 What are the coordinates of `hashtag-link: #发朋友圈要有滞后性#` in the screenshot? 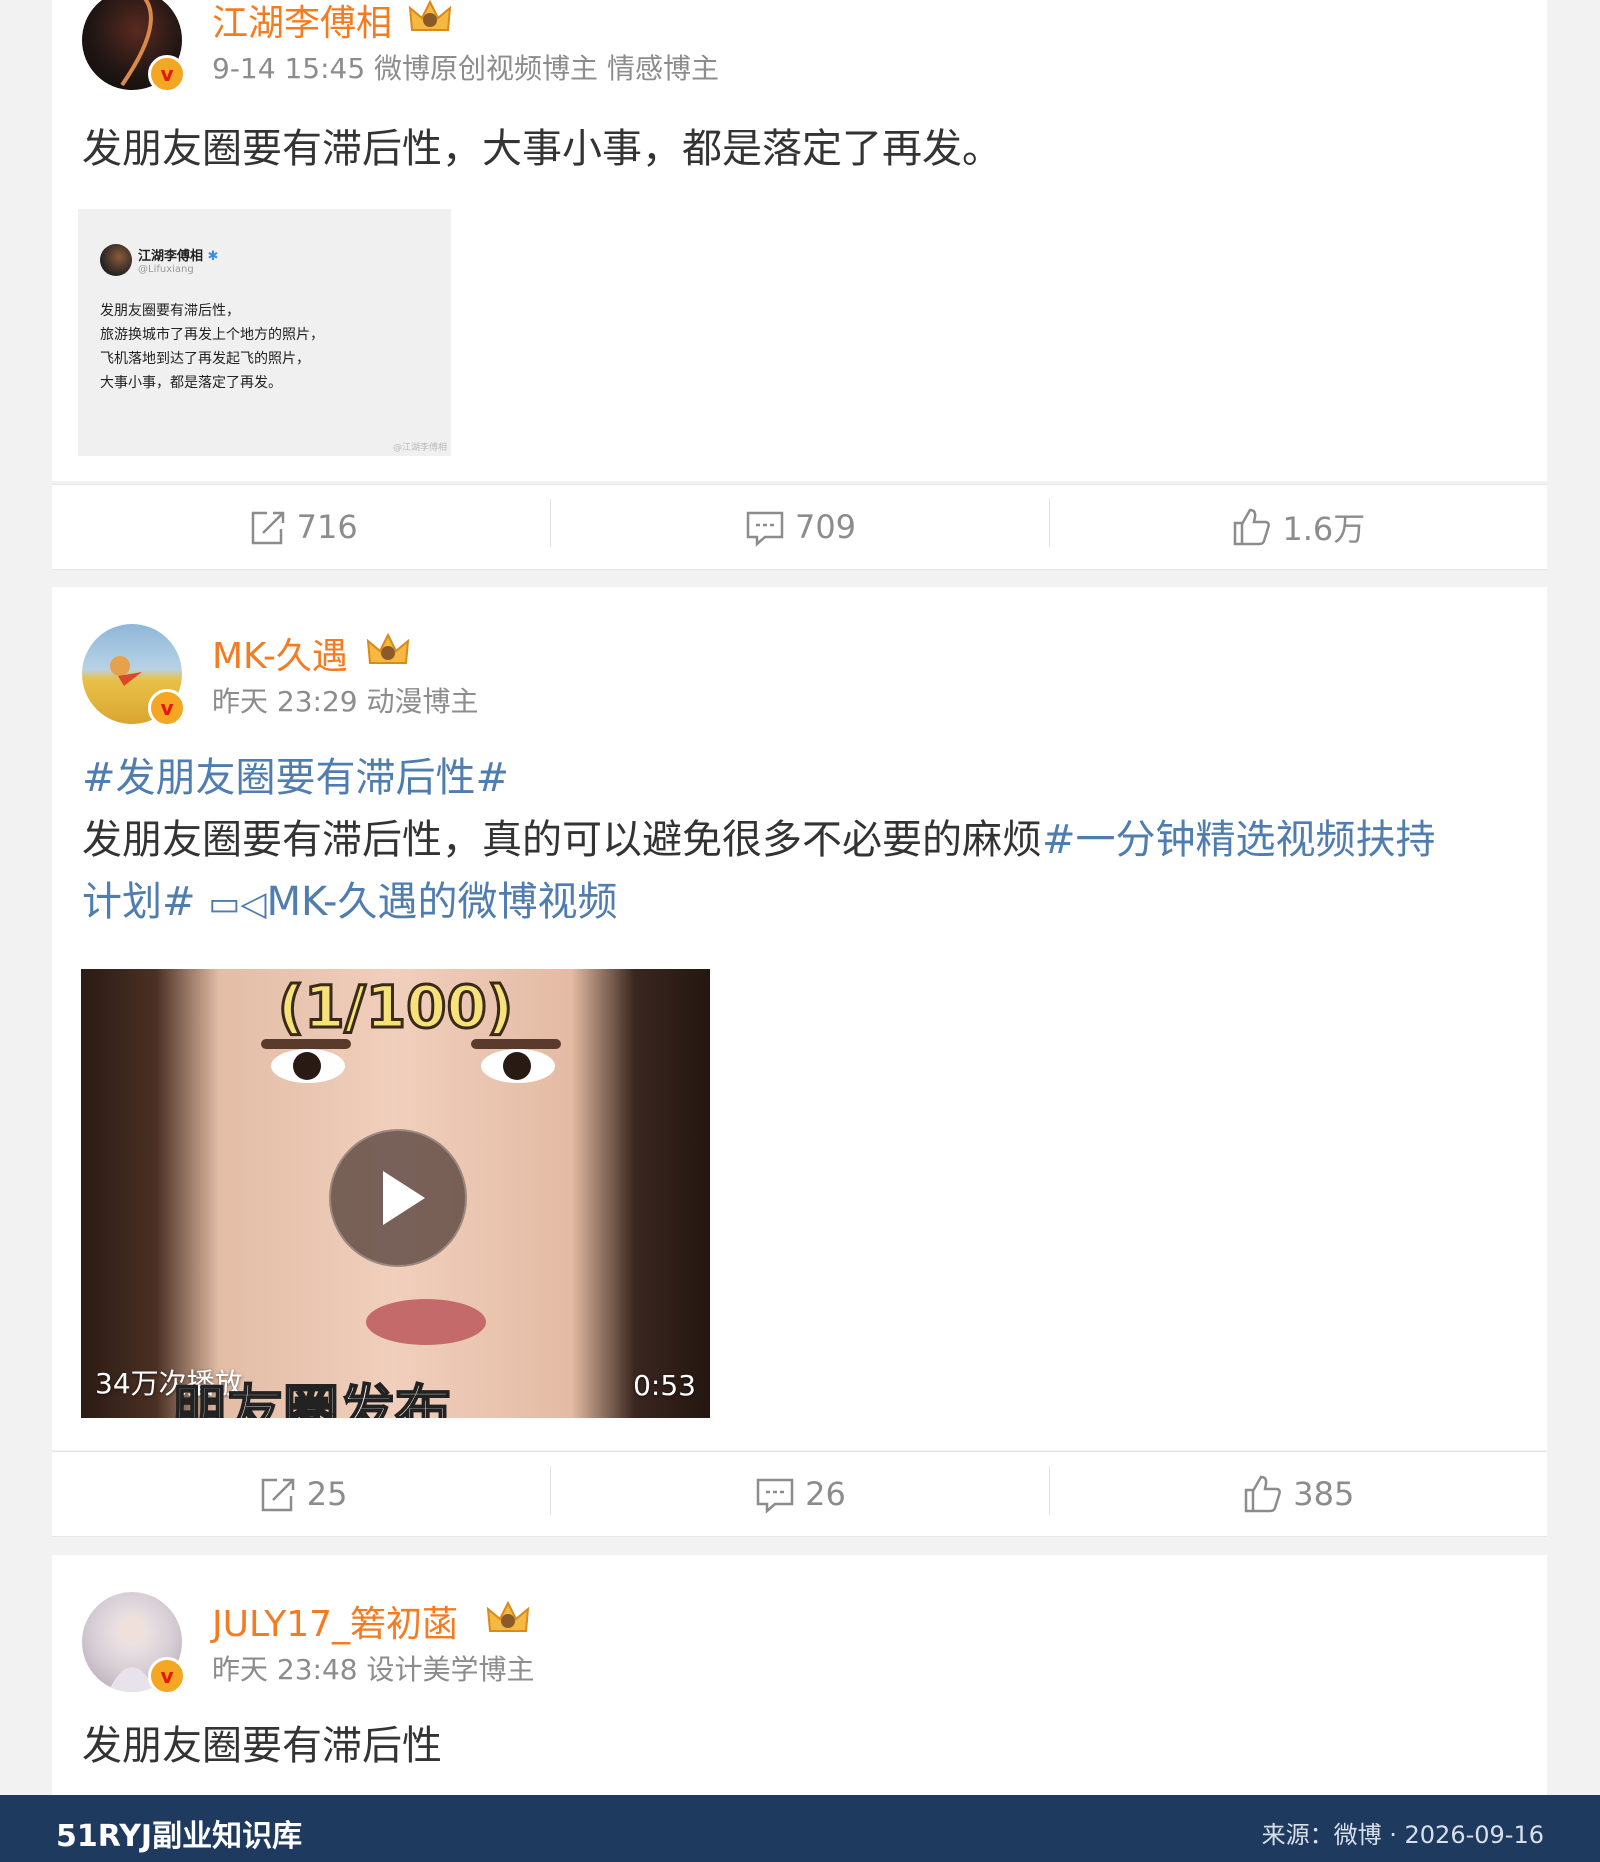 It's located at (295, 778).